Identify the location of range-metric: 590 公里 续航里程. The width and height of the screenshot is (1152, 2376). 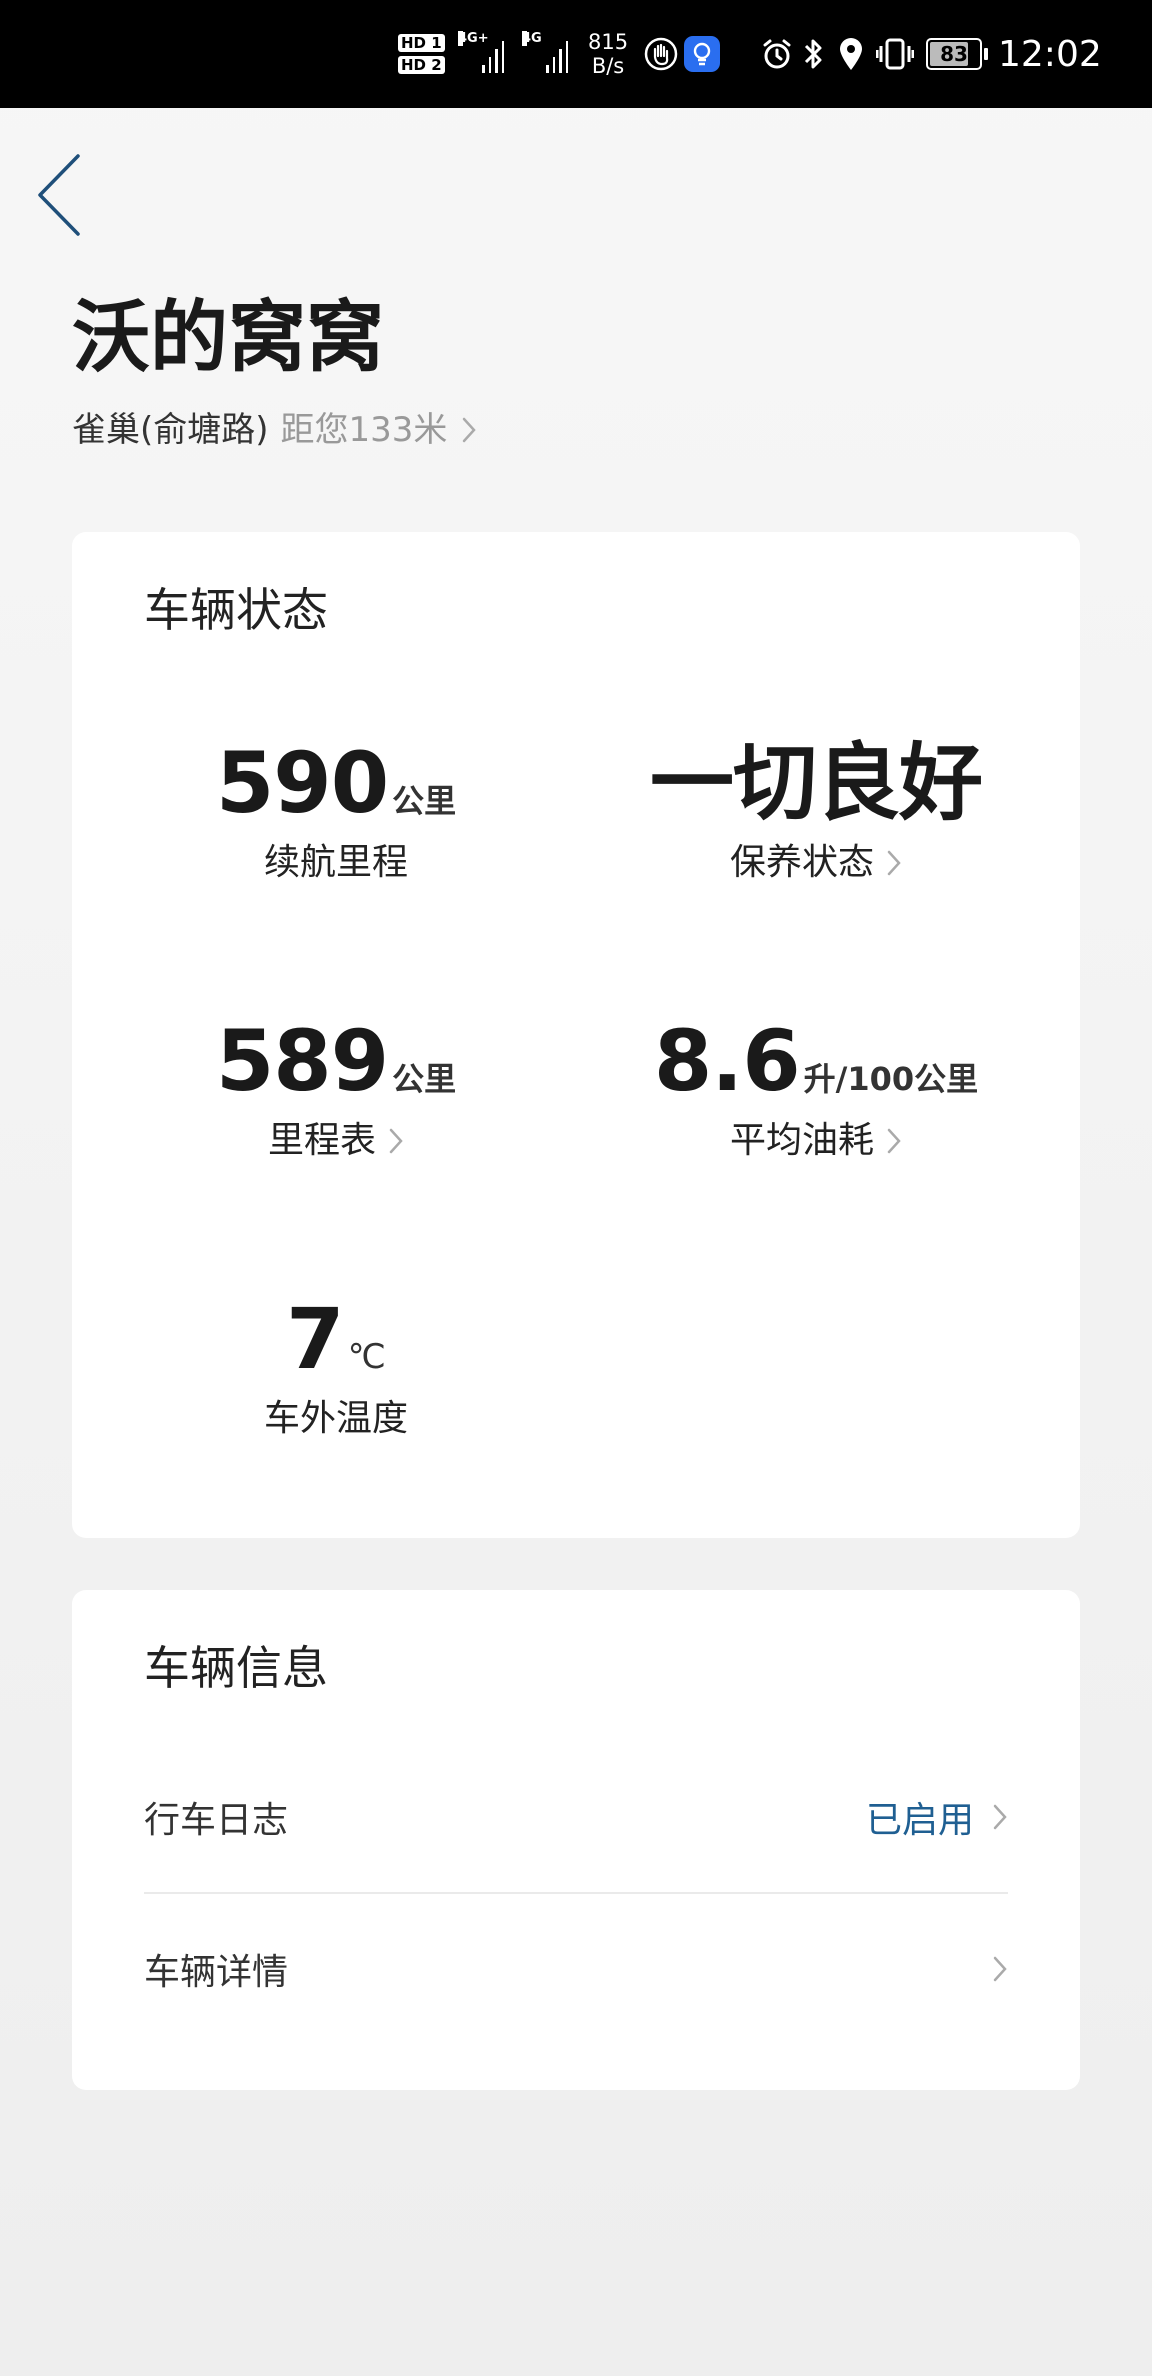
(336, 808).